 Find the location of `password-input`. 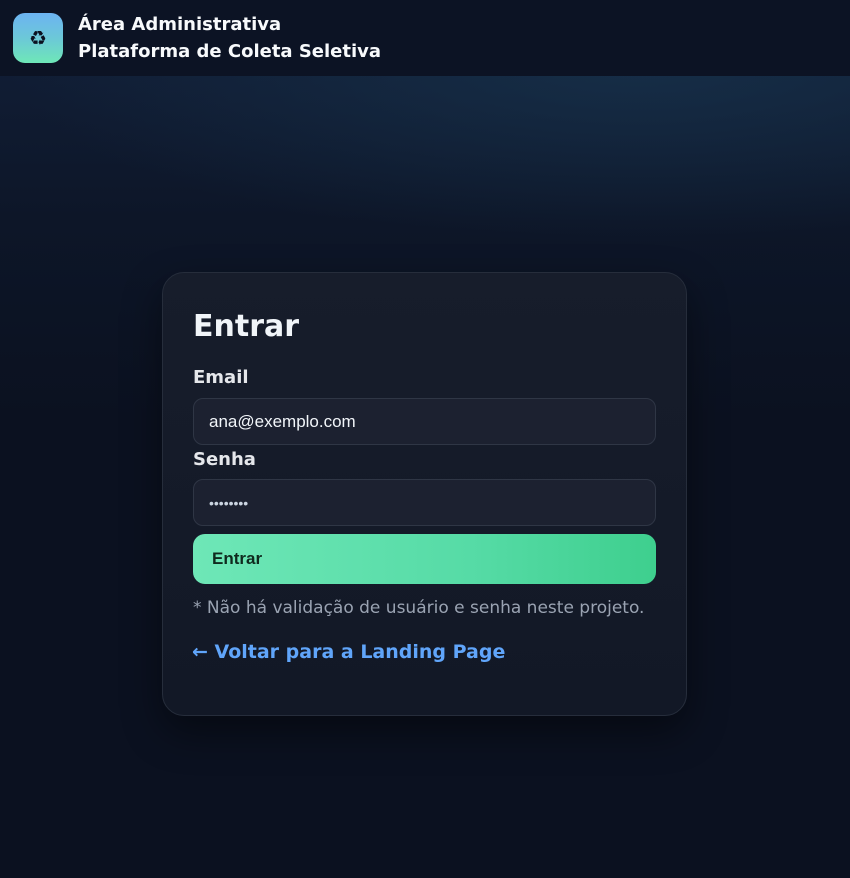

password-input is located at coordinates (424, 502).